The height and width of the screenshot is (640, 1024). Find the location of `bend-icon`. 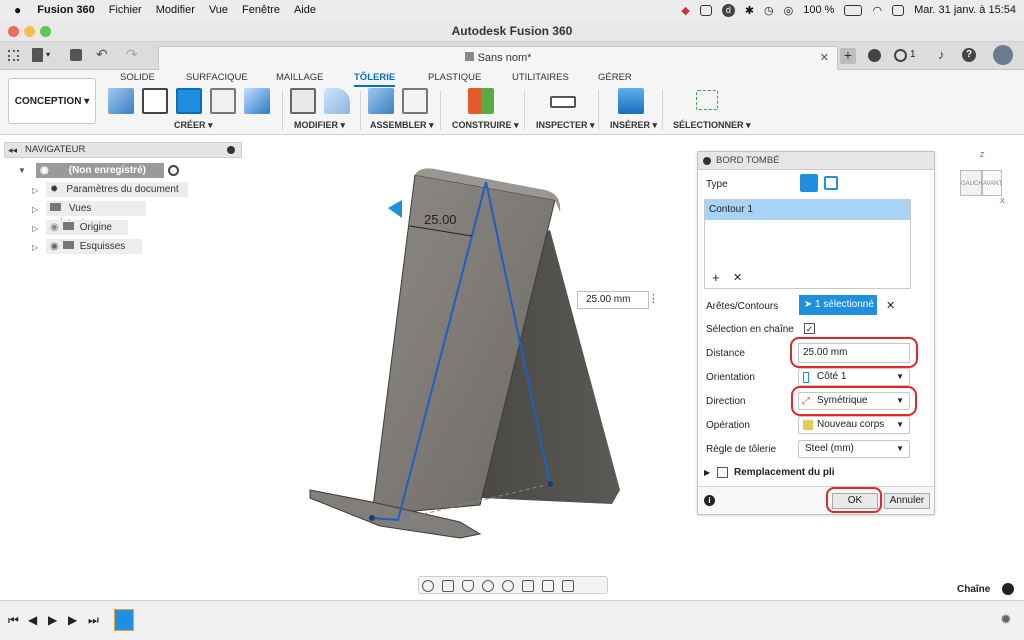

bend-icon is located at coordinates (223, 101).